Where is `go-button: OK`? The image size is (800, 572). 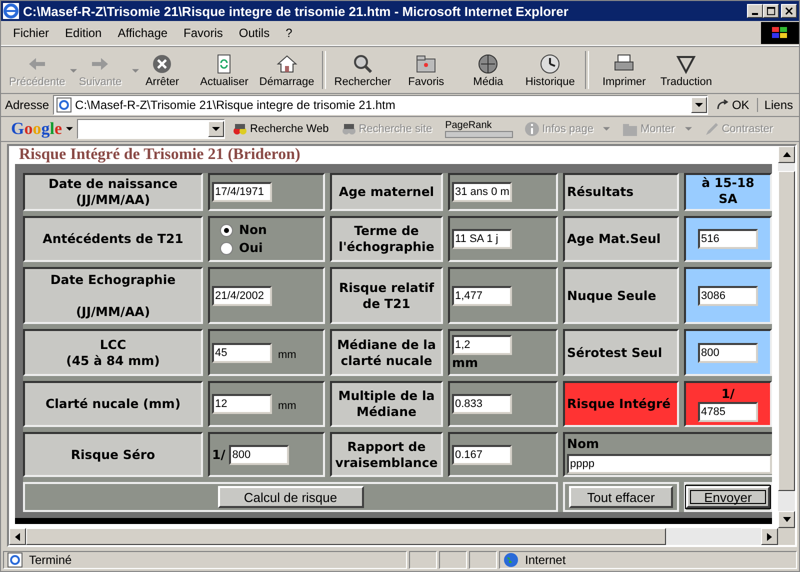
go-button: OK is located at coordinates (733, 105).